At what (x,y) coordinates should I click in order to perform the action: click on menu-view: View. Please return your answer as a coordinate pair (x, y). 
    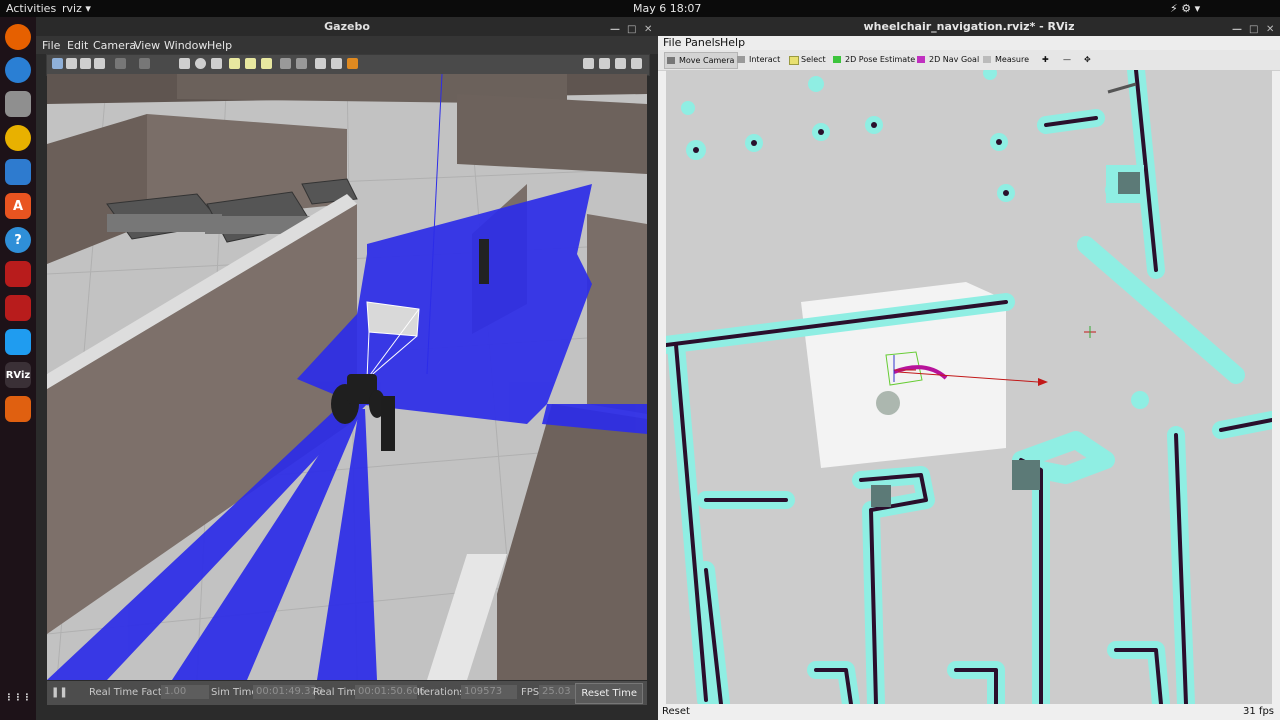
    Looking at the image, I should click on (147, 45).